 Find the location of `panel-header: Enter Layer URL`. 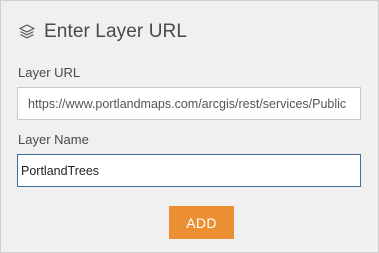

panel-header: Enter Layer URL is located at coordinates (102, 32).